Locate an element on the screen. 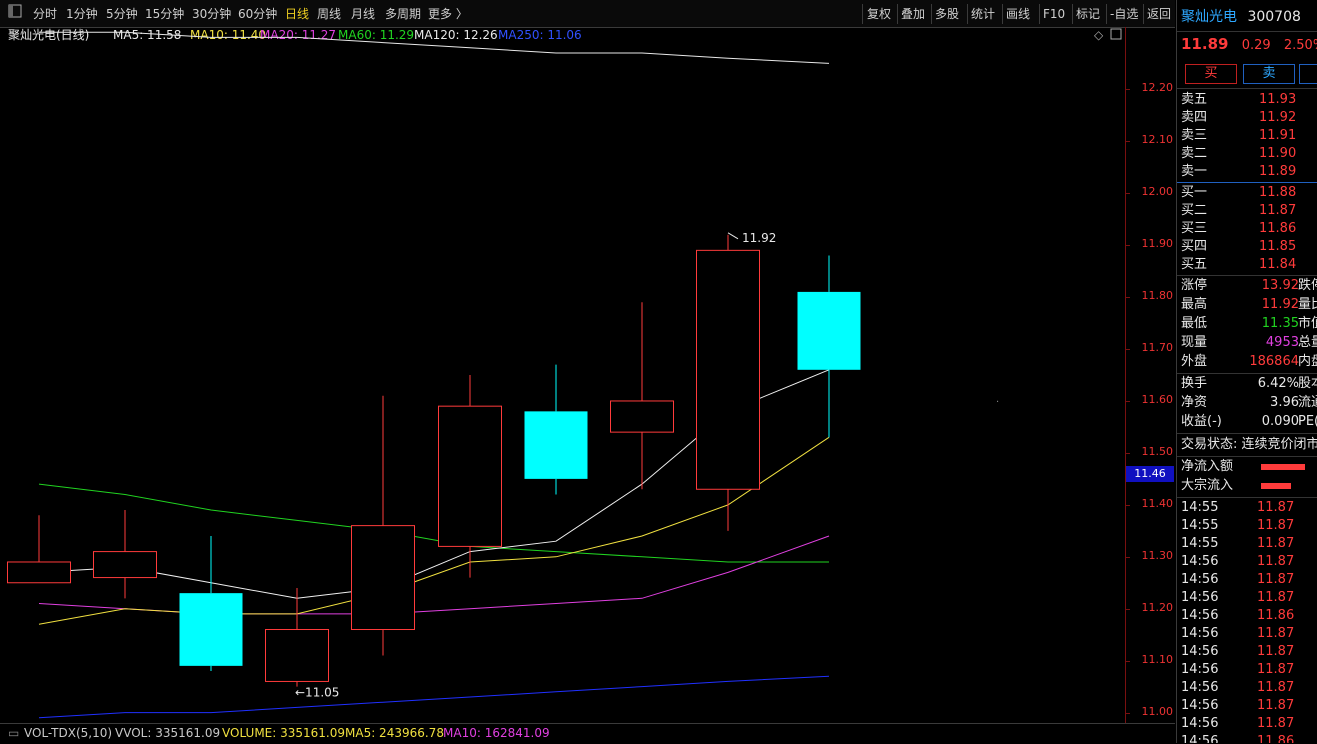 This screenshot has height=744, width=1317. bid-label: 买四 is located at coordinates (1194, 246).